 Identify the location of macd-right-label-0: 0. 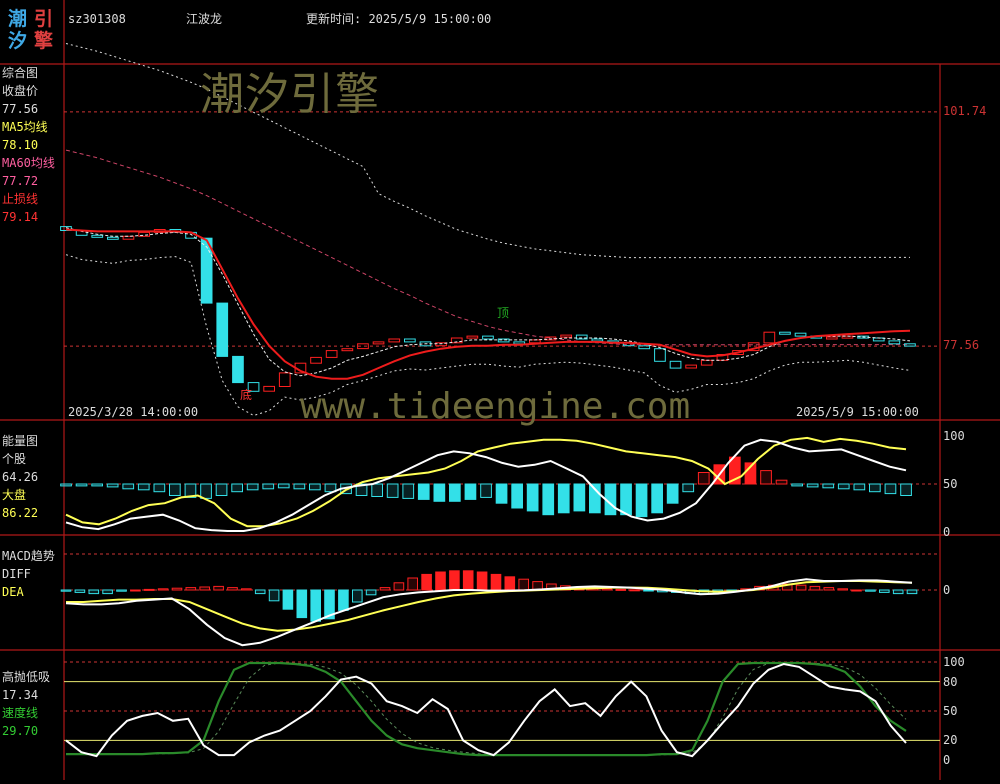
(947, 590).